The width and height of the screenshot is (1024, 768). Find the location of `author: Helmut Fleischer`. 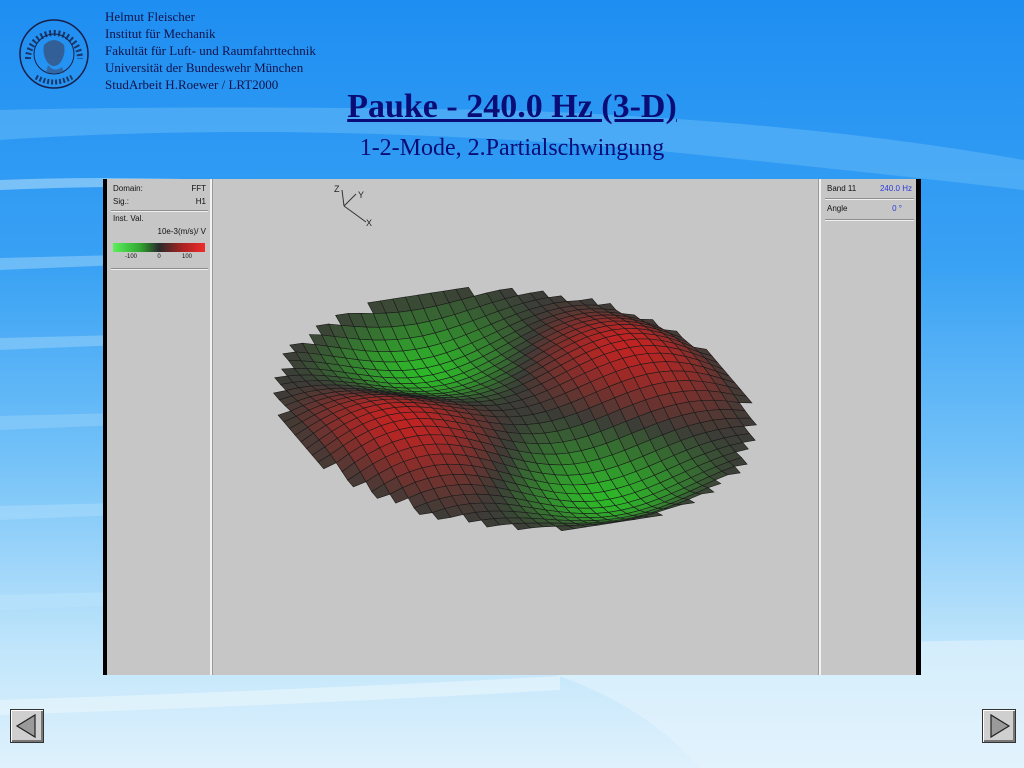

author: Helmut Fleischer is located at coordinates (150, 16).